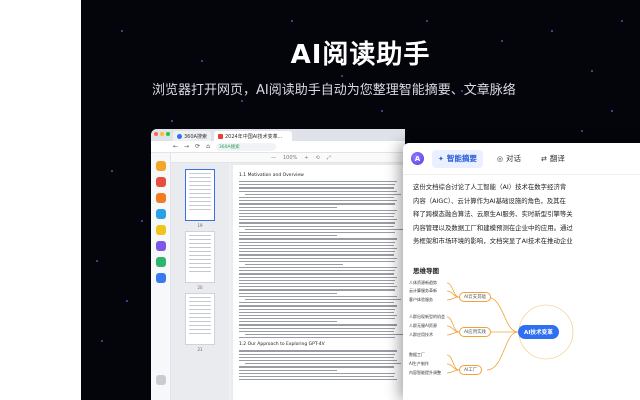 The image size is (640, 400). Describe the element at coordinates (425, 373) in the screenshot. I see `mindmap-leaf-node: 内容智能提升调整` at that location.